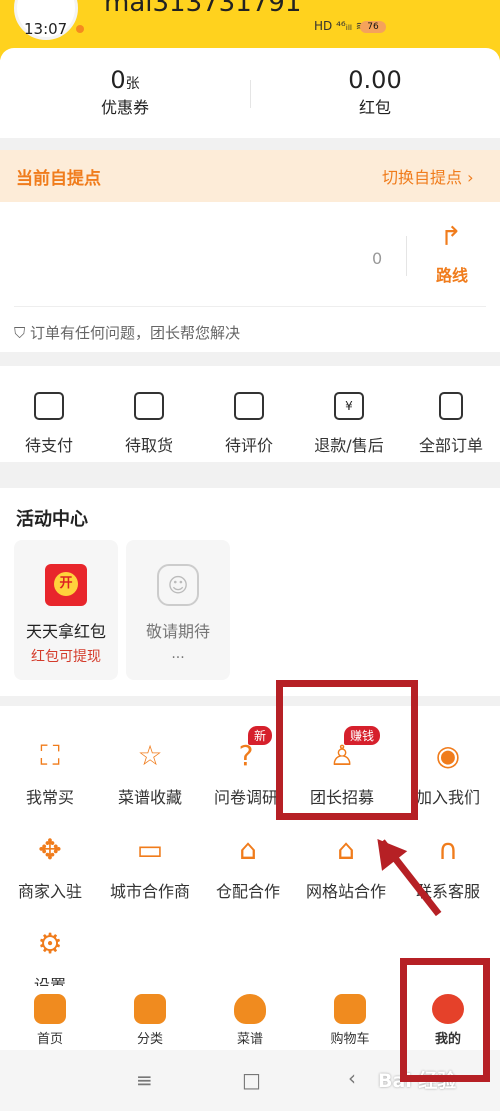 This screenshot has width=500, height=1111. What do you see at coordinates (247, 891) in the screenshot?
I see `service-label: 仓配合作` at bounding box center [247, 891].